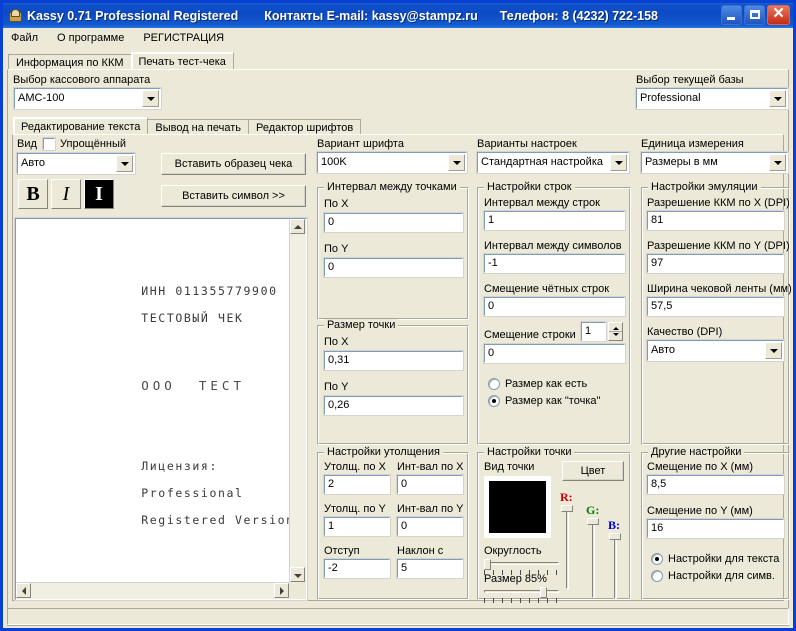 This screenshot has height=631, width=796. I want to click on unit-label: Единица измерения, so click(692, 144).